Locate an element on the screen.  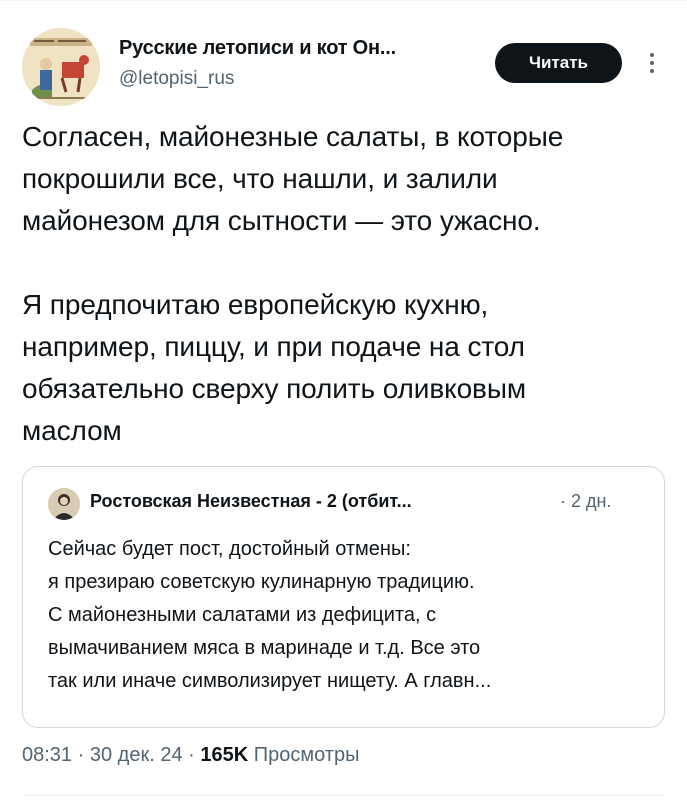
portrait-icon is located at coordinates (64, 504).